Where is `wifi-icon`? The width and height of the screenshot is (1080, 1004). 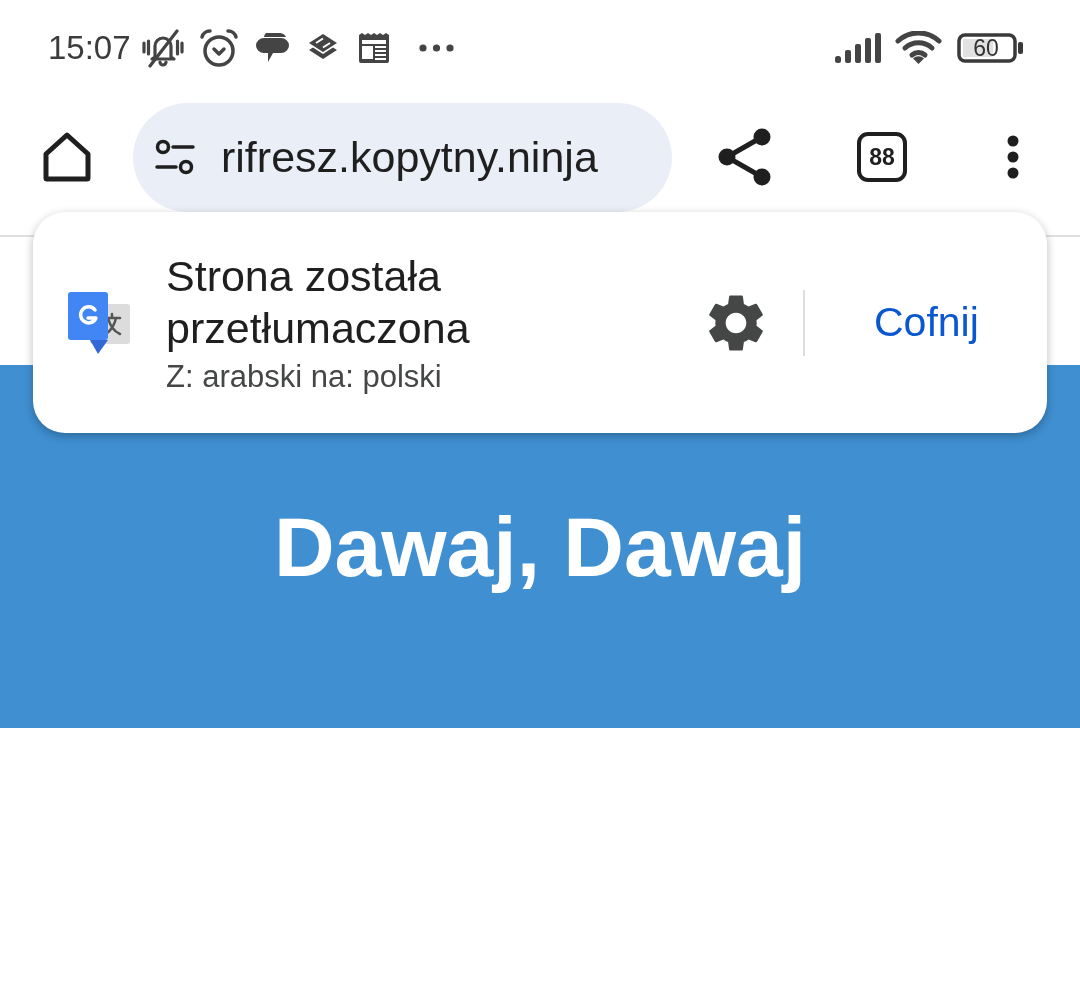
wifi-icon is located at coordinates (918, 47).